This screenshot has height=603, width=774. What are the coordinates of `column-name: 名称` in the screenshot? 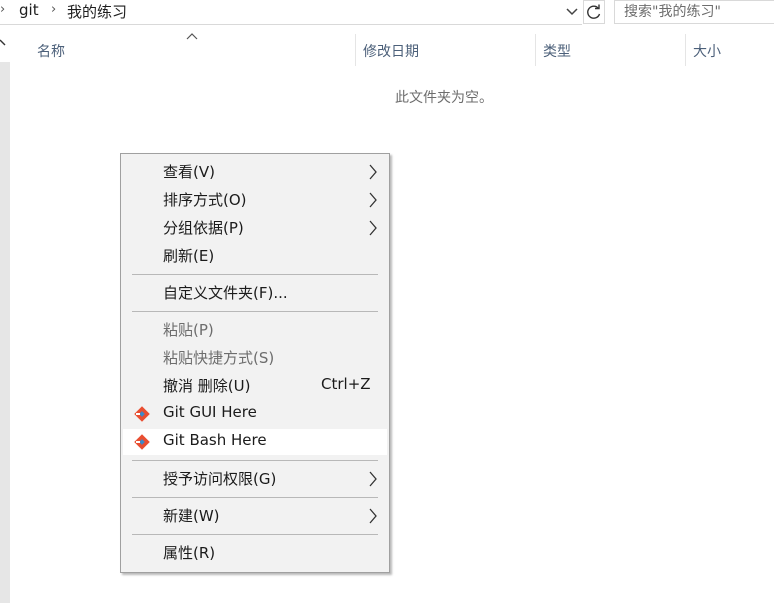 It's located at (51, 51).